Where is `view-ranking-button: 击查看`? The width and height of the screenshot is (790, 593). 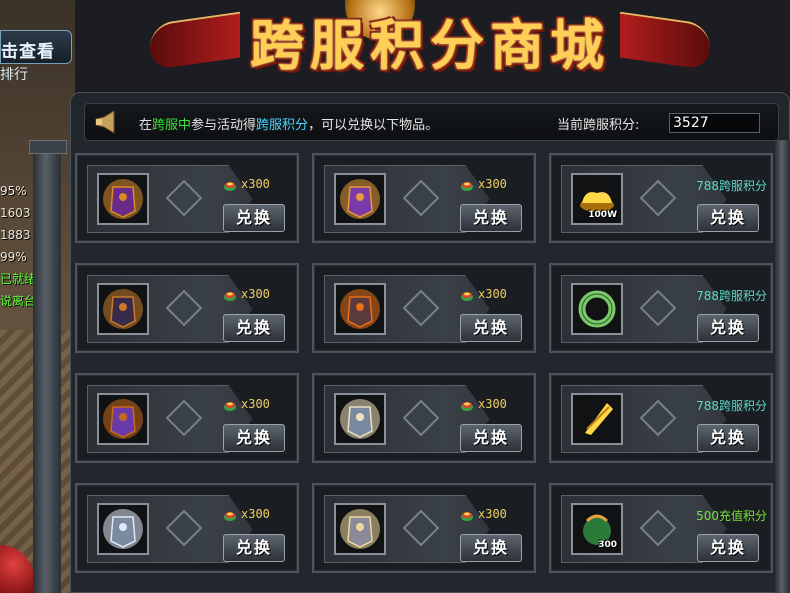
view-ranking-button: 击查看 is located at coordinates (36, 47).